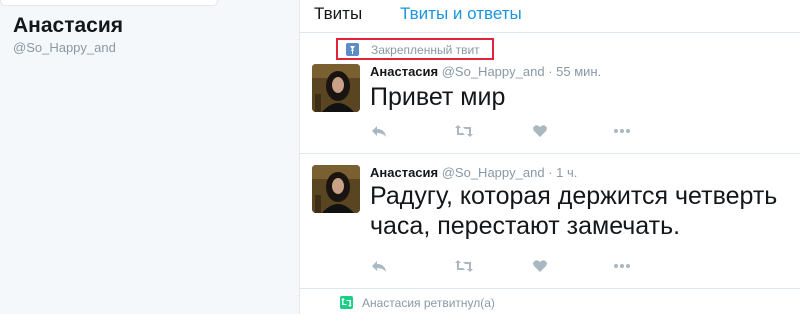 This screenshot has height=314, width=800. I want to click on retweet-context-icon, so click(346, 302).